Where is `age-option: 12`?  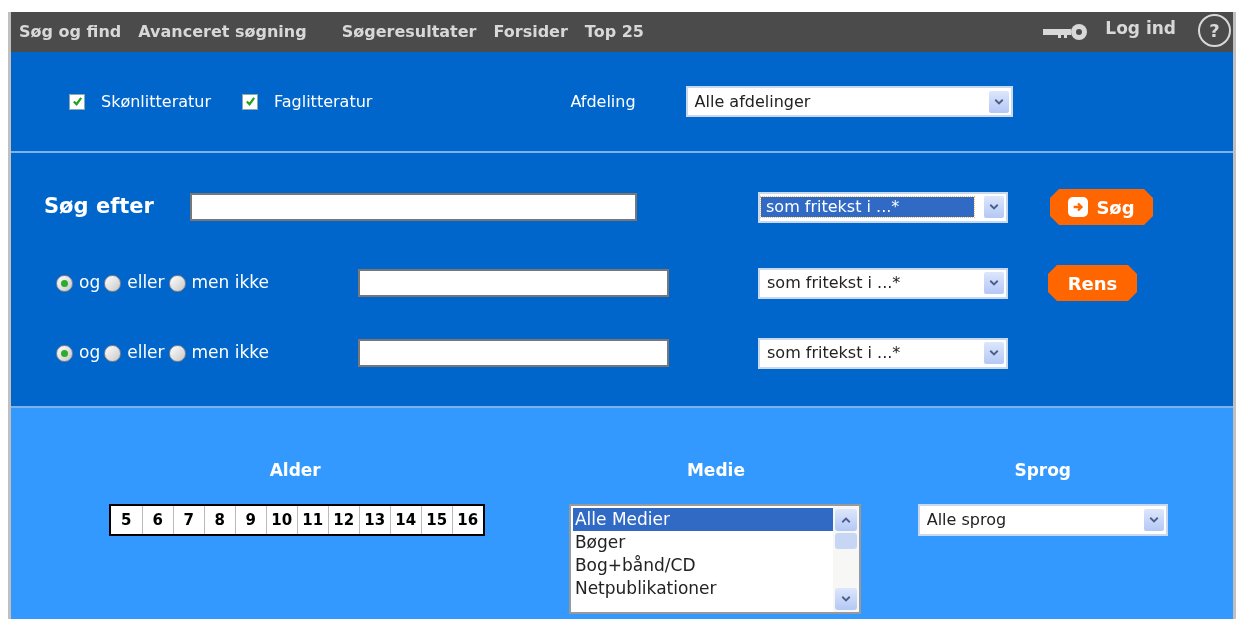 age-option: 12 is located at coordinates (343, 520).